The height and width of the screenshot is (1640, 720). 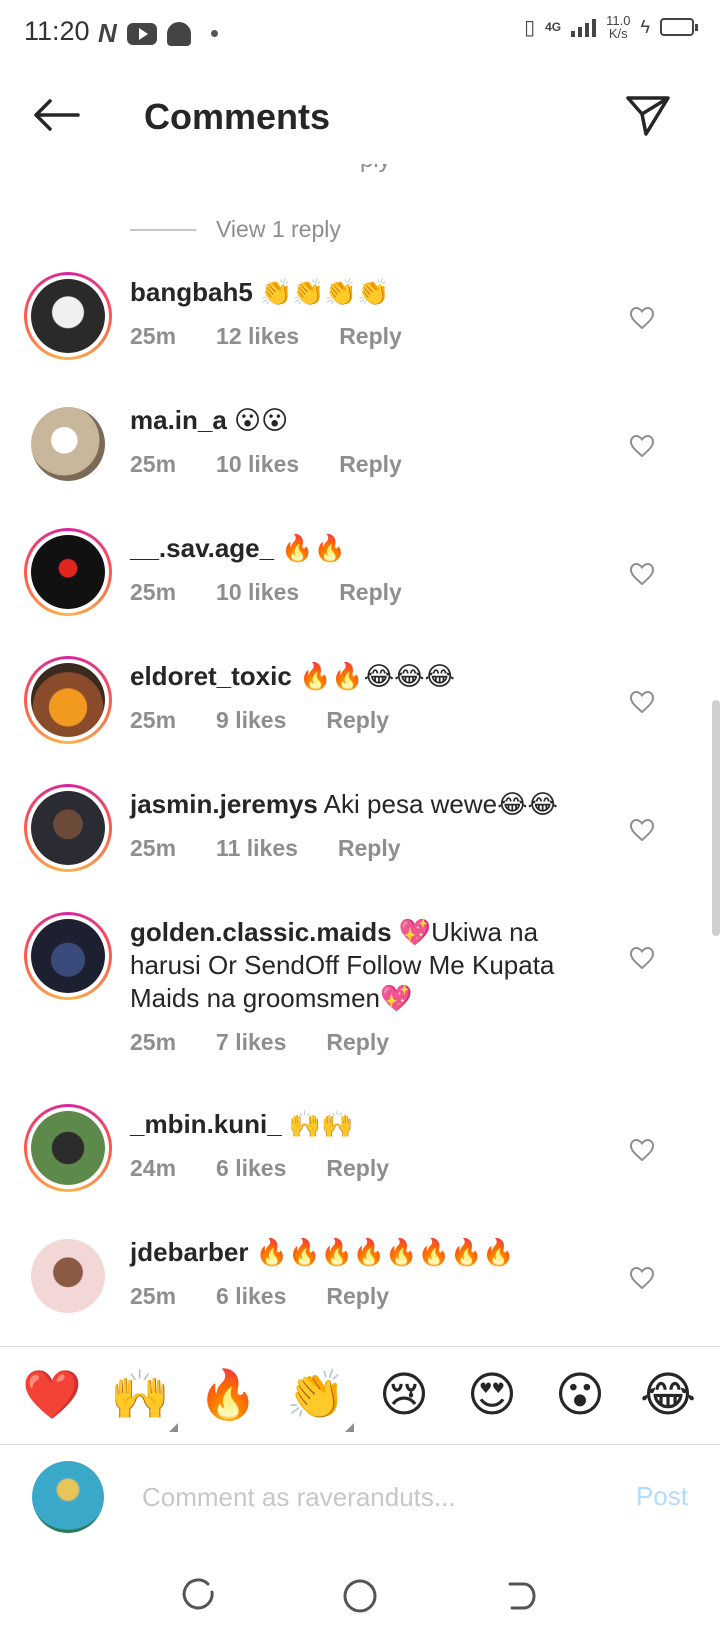 I want to click on status-bar: 11:20 N ▯ 4G 11.0 K/s ϟ, so click(x=360, y=32).